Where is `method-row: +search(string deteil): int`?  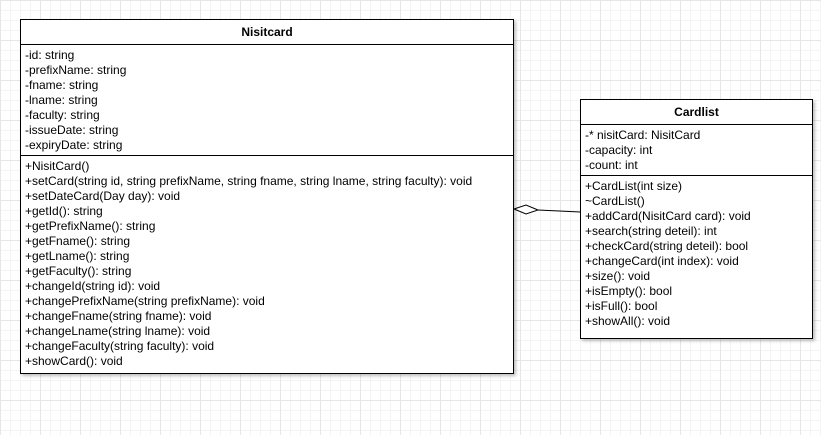
method-row: +search(string deteil): int is located at coordinates (651, 231).